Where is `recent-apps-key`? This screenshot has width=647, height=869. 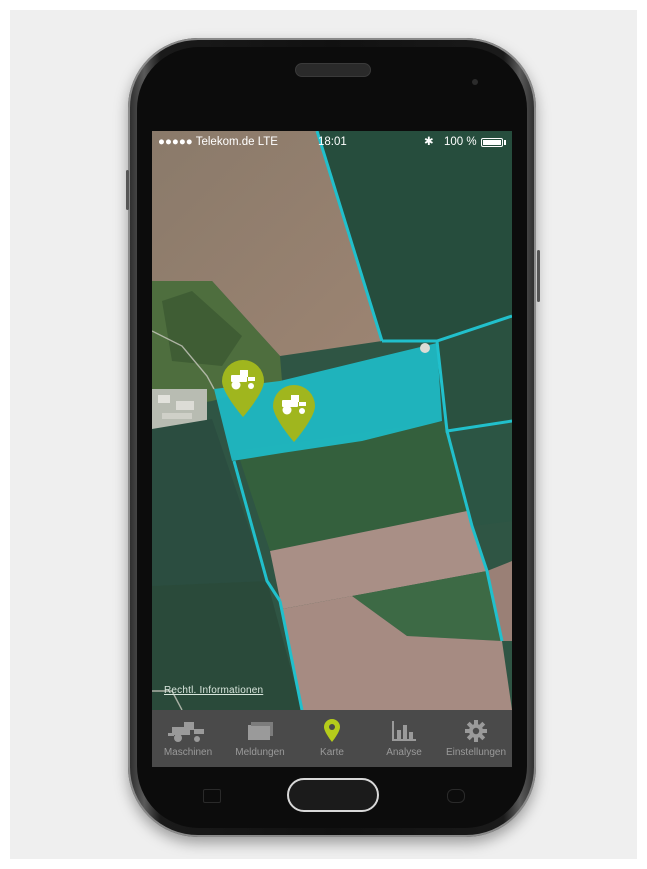 recent-apps-key is located at coordinates (212, 796).